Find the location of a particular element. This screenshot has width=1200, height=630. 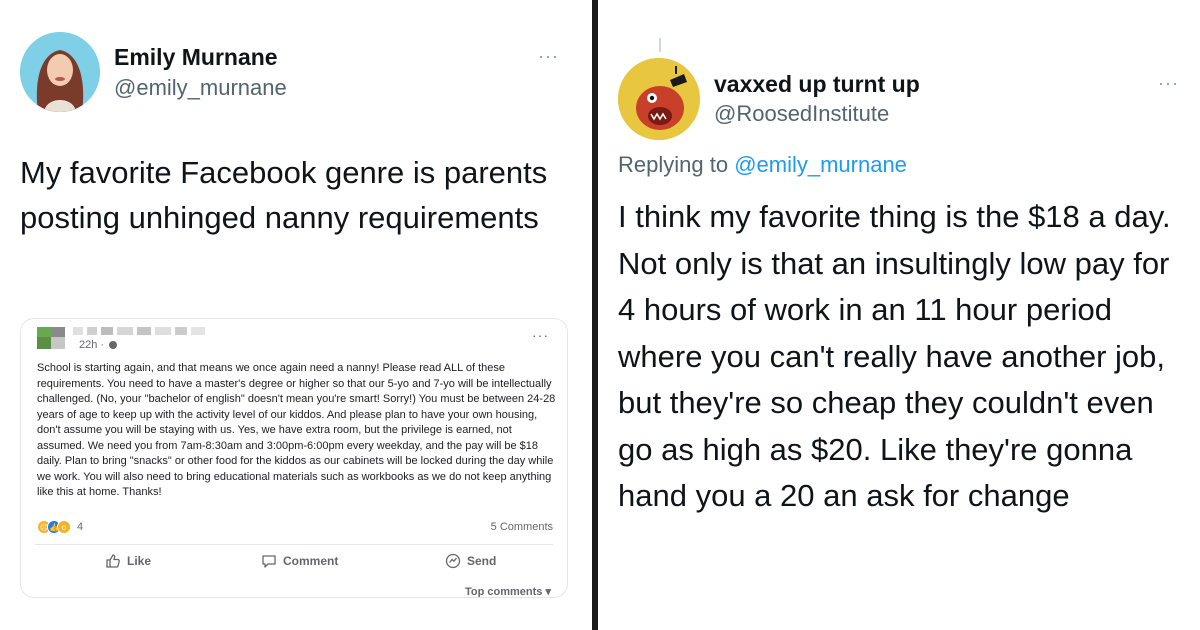

like-button: Like is located at coordinates (128, 561).